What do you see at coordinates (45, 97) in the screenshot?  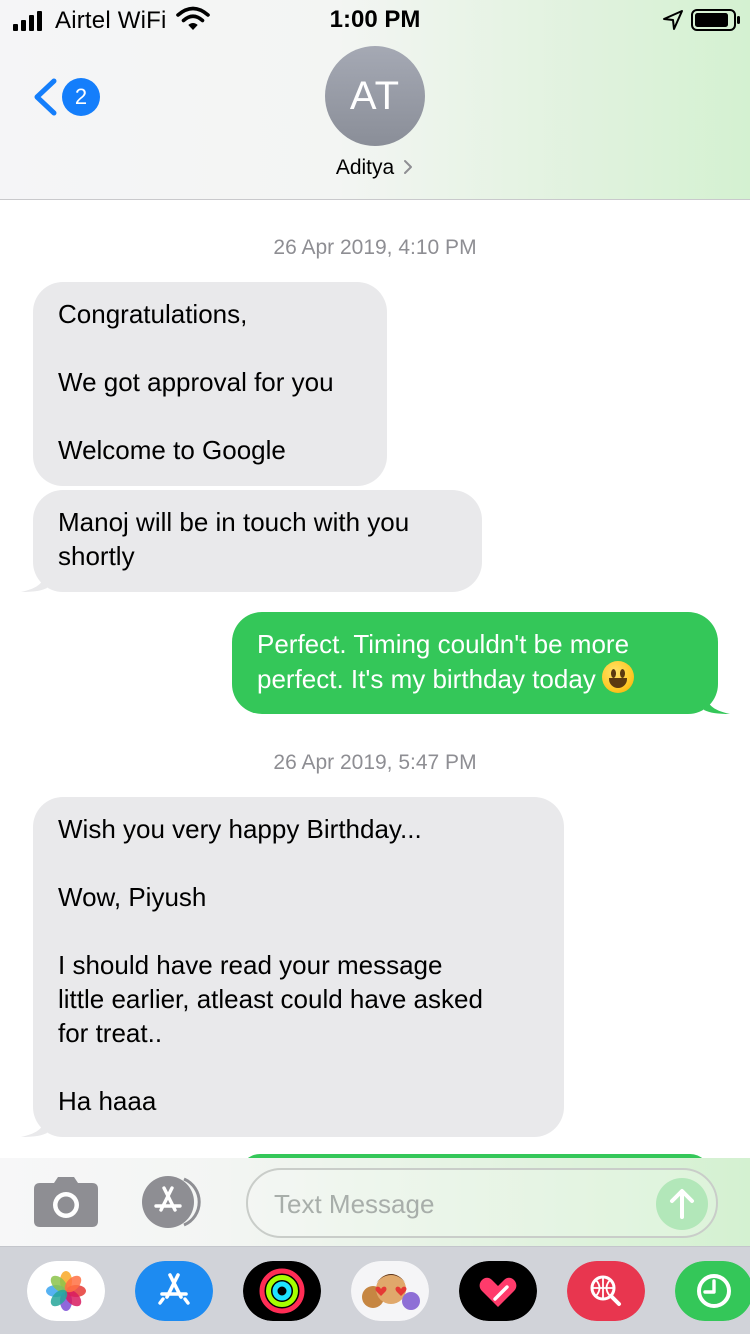 I see `back-chevron-icon` at bounding box center [45, 97].